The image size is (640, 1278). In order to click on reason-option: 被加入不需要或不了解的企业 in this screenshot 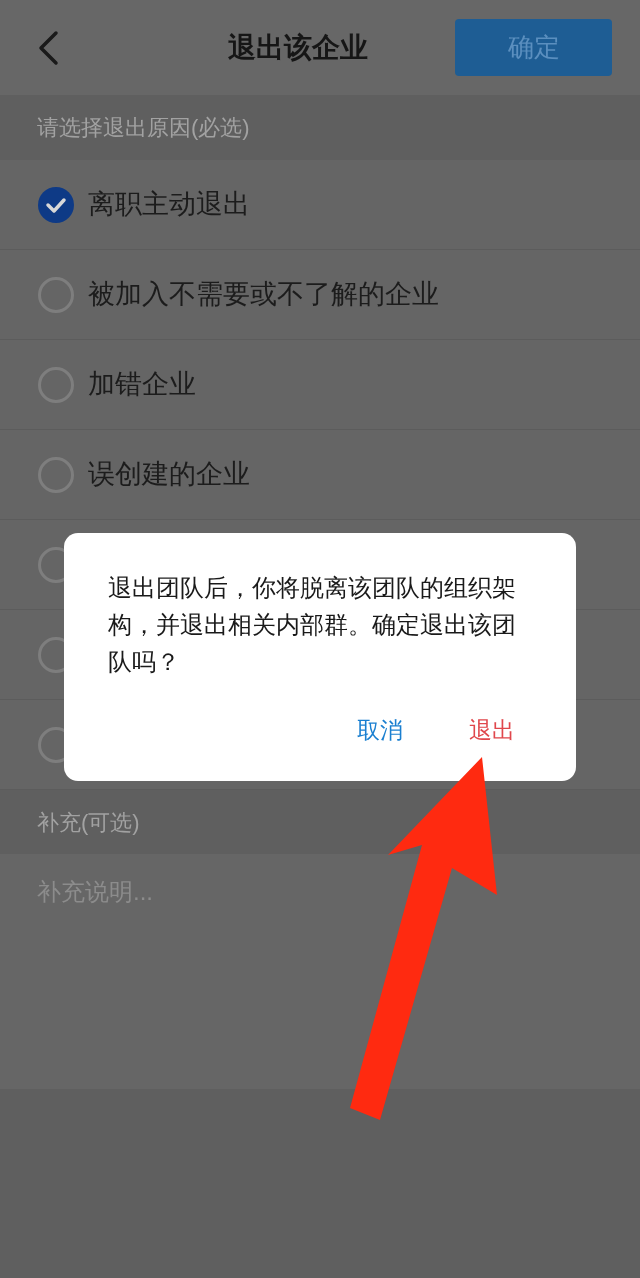, I will do `click(320, 295)`.